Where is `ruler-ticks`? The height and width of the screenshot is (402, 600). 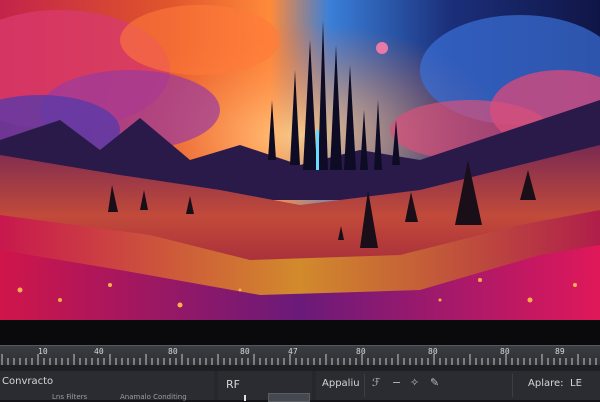 ruler-ticks is located at coordinates (299, 359).